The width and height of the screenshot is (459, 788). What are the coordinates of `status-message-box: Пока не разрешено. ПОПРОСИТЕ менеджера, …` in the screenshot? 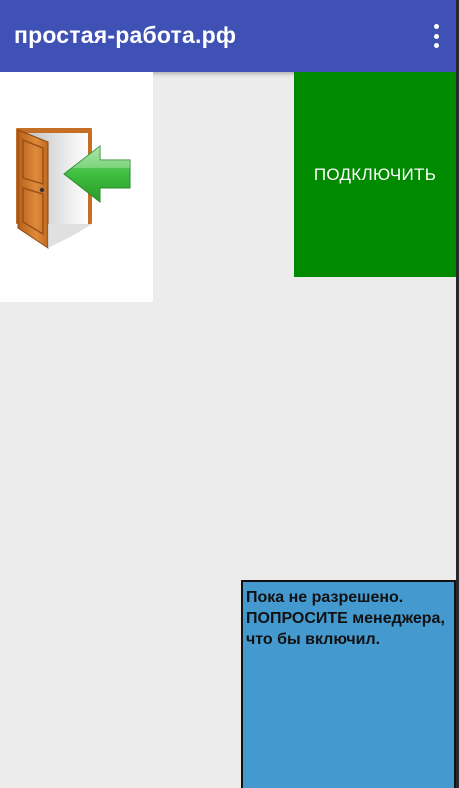 It's located at (348, 684).